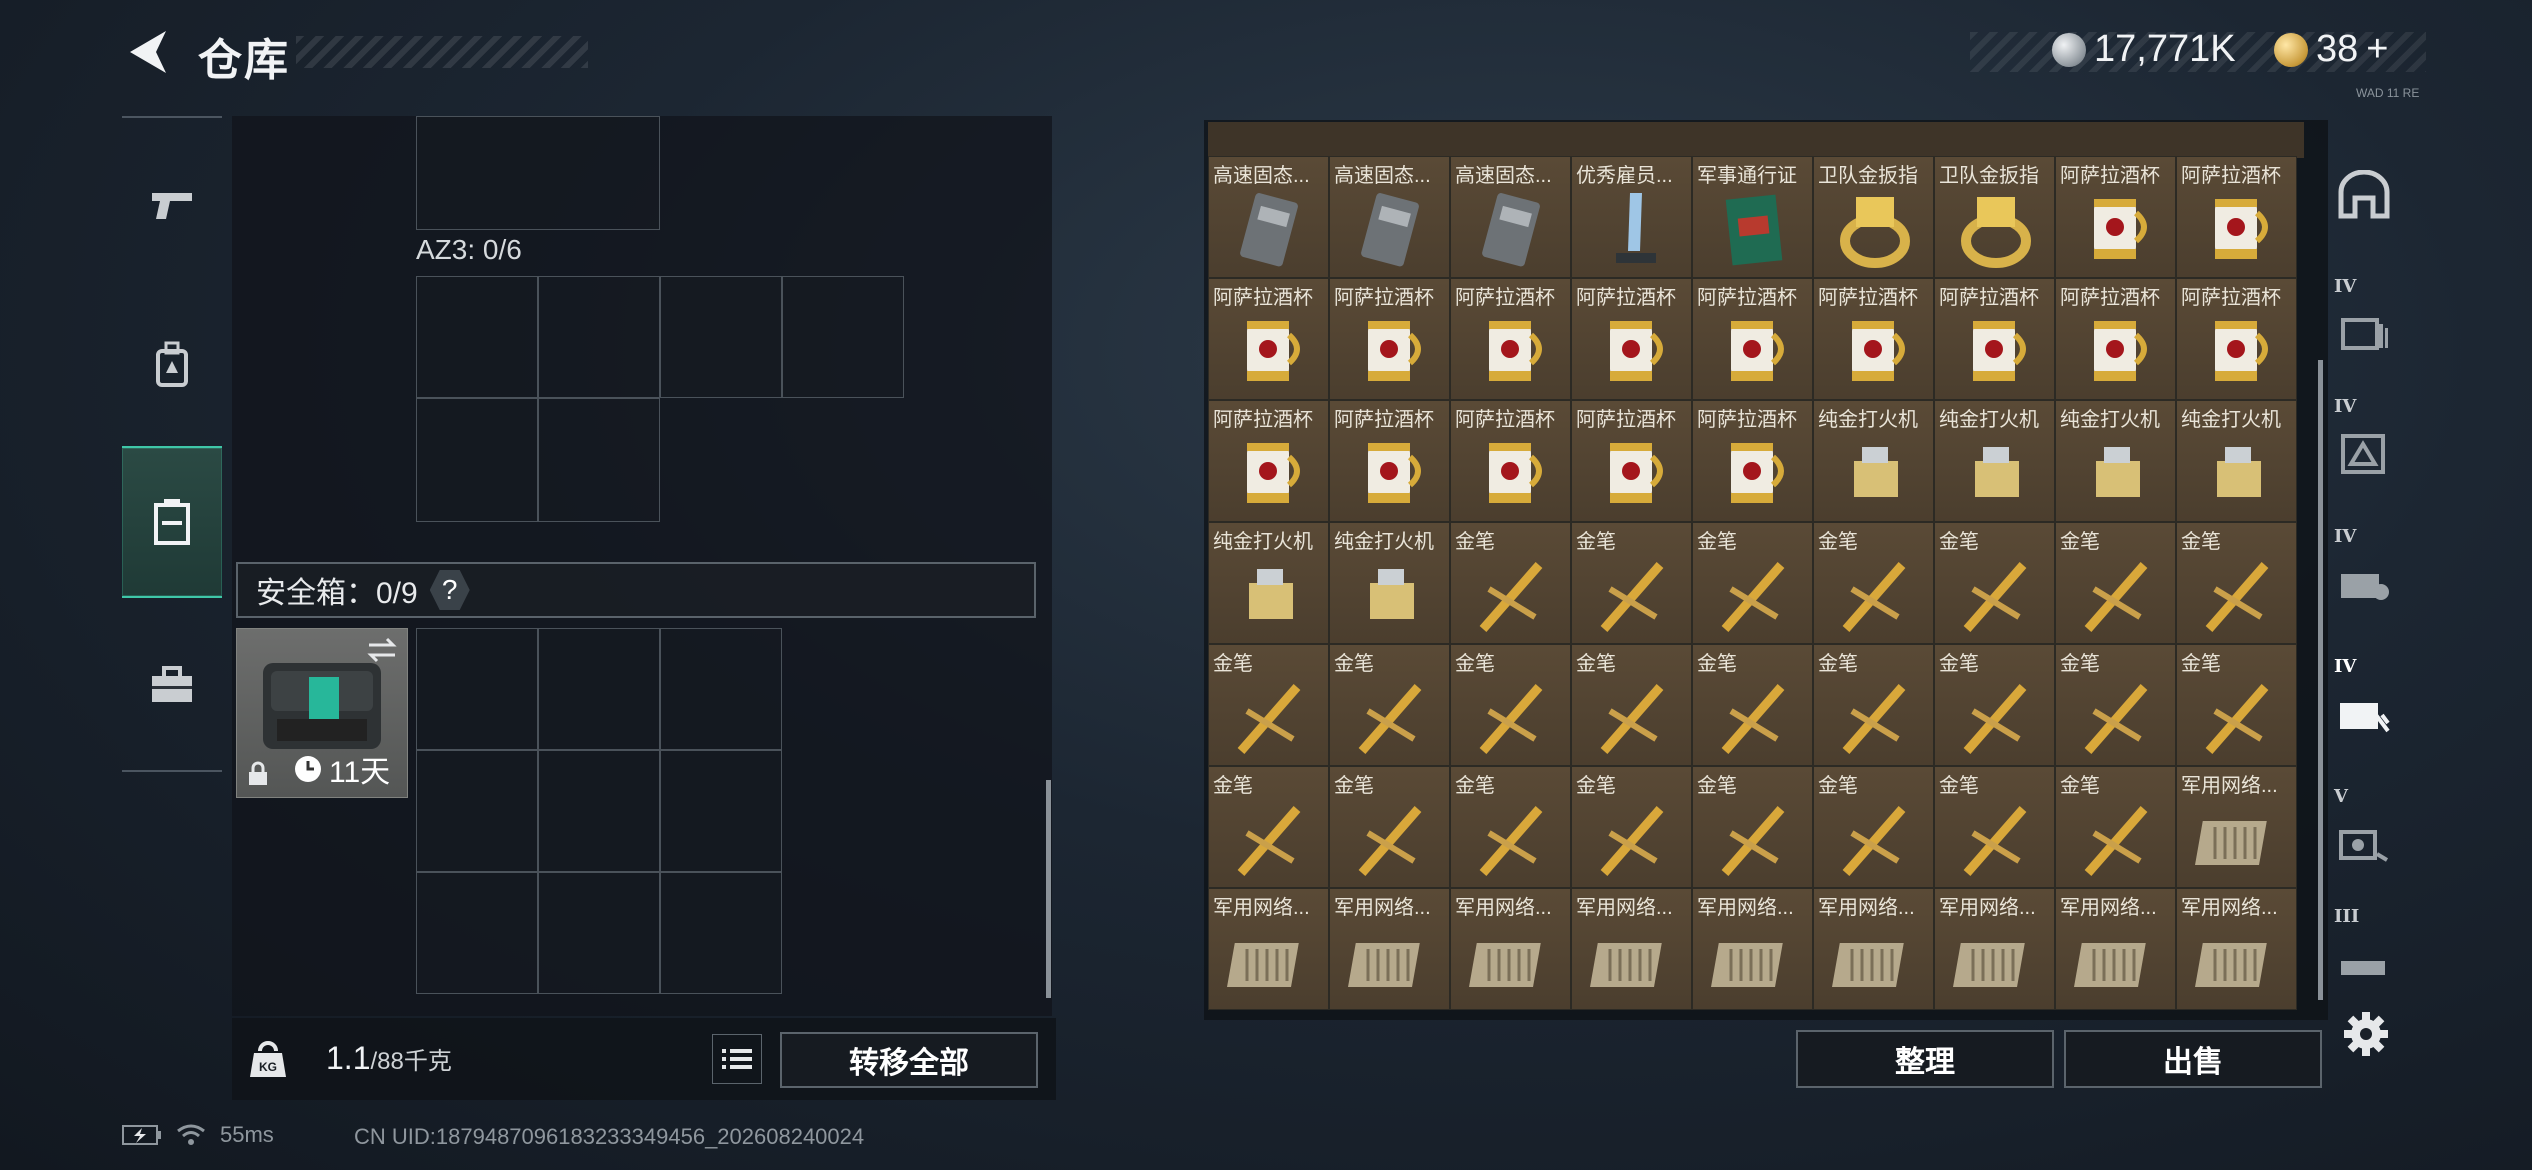 The image size is (2532, 1170). I want to click on nav-storage, so click(172, 522).